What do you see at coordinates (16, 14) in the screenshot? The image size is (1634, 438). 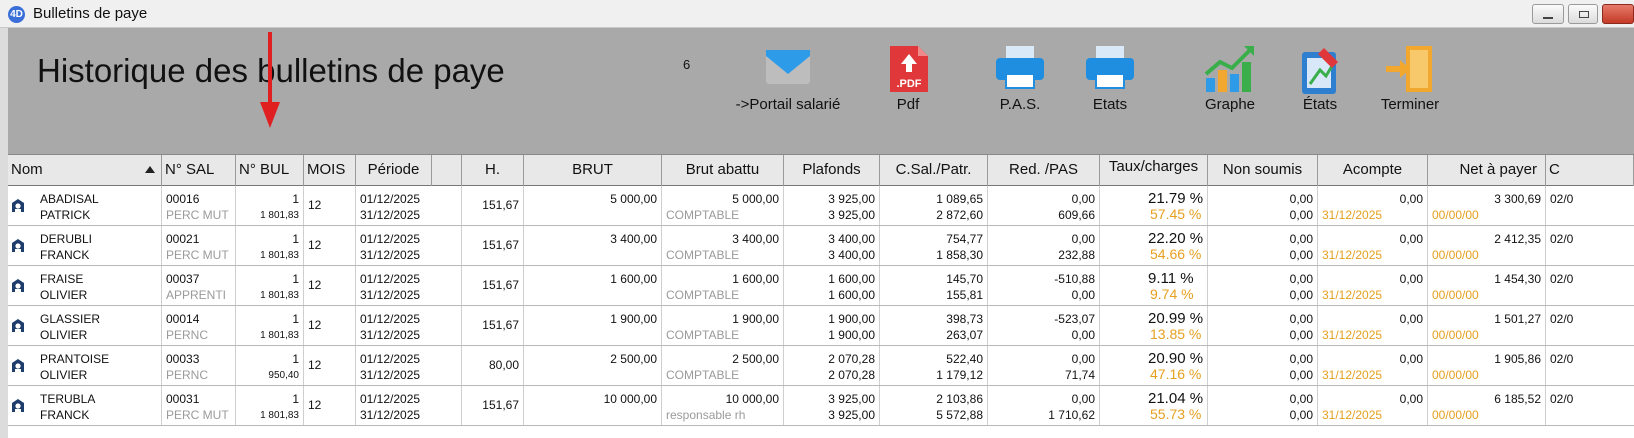 I see `app-logo-icon: 4D` at bounding box center [16, 14].